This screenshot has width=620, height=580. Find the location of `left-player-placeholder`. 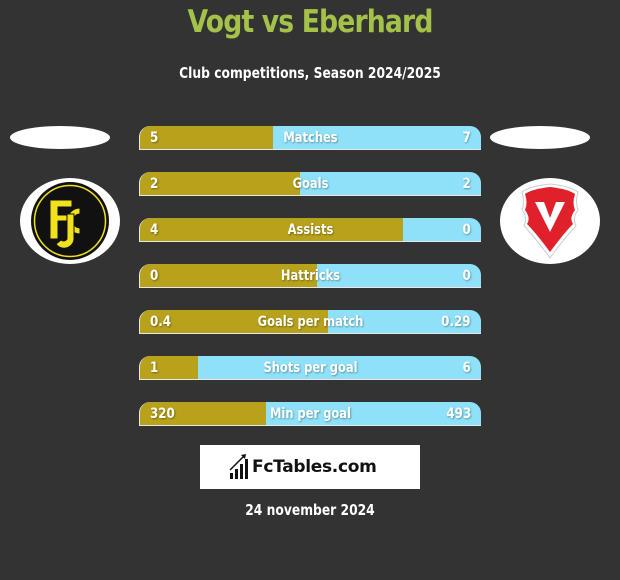

left-player-placeholder is located at coordinates (60, 137).